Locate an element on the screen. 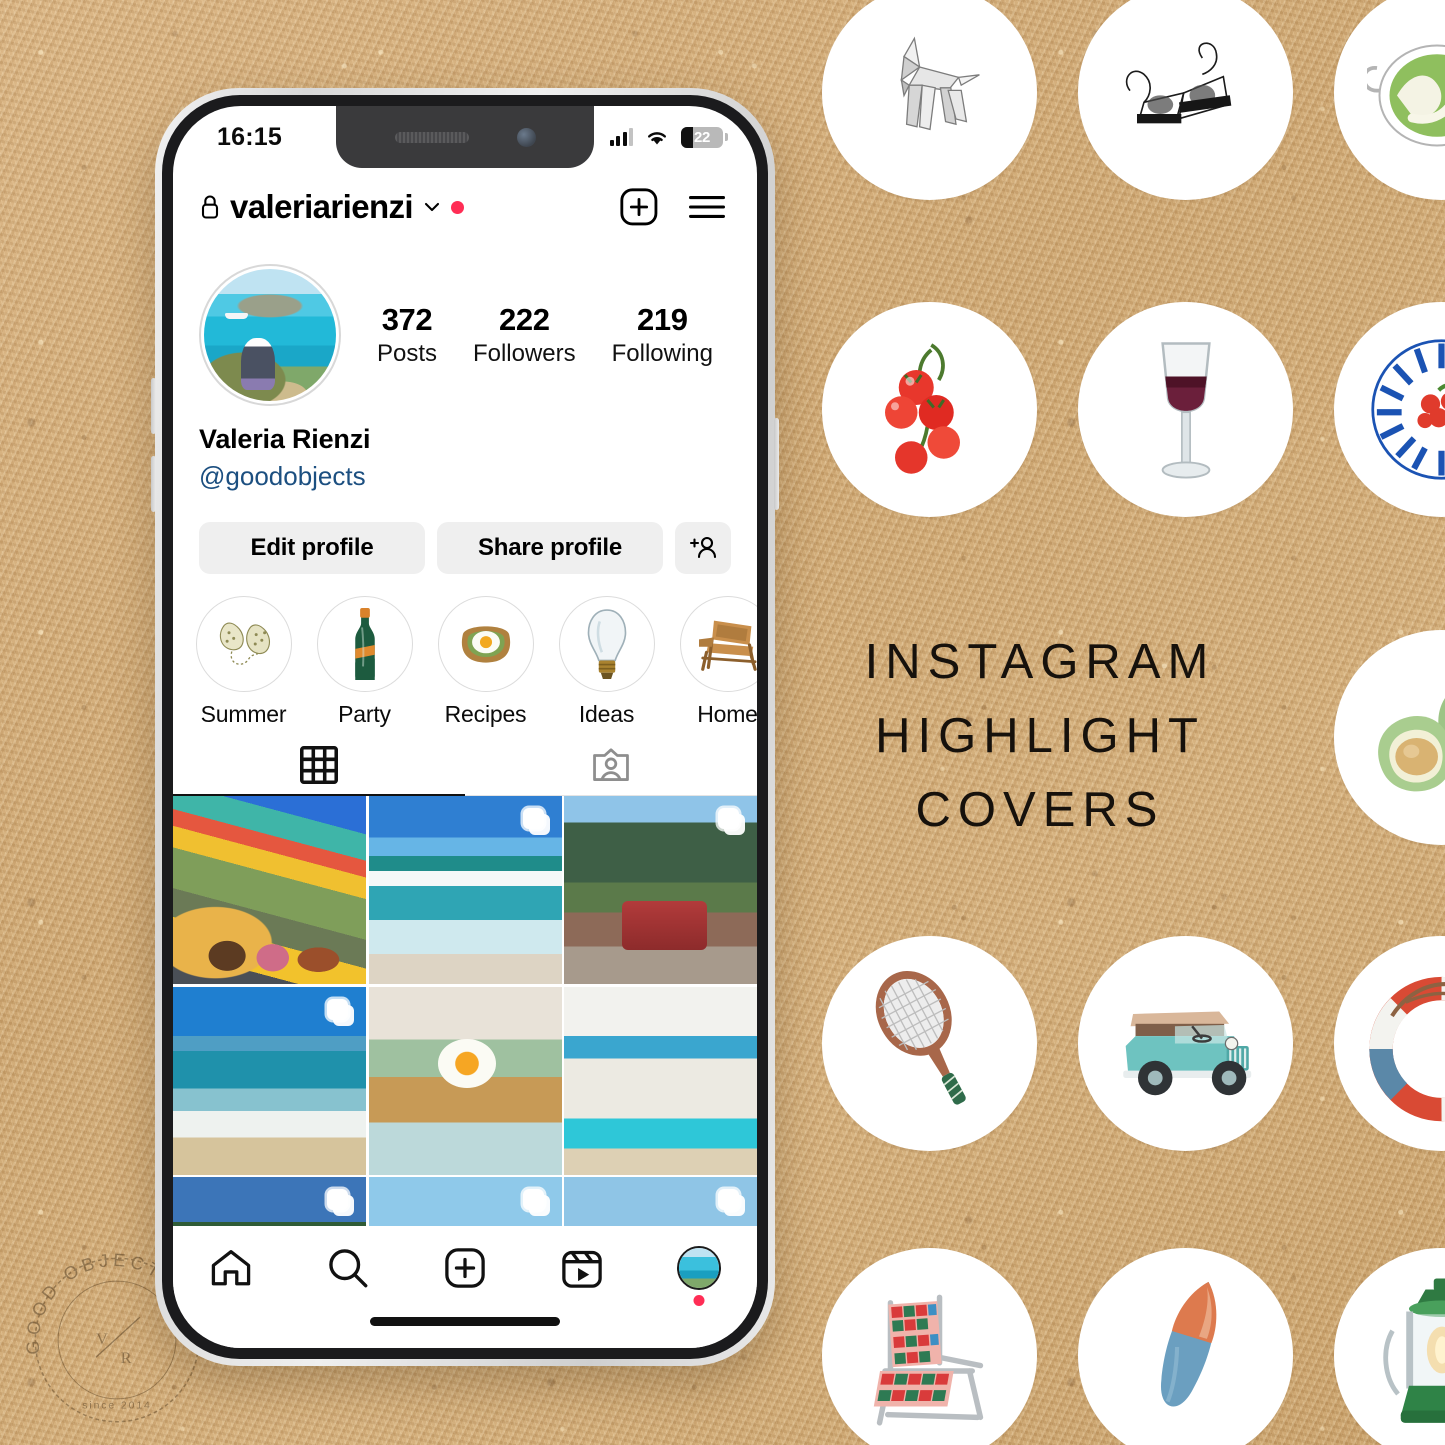 The width and height of the screenshot is (1445, 1445). add-person-button is located at coordinates (703, 548).